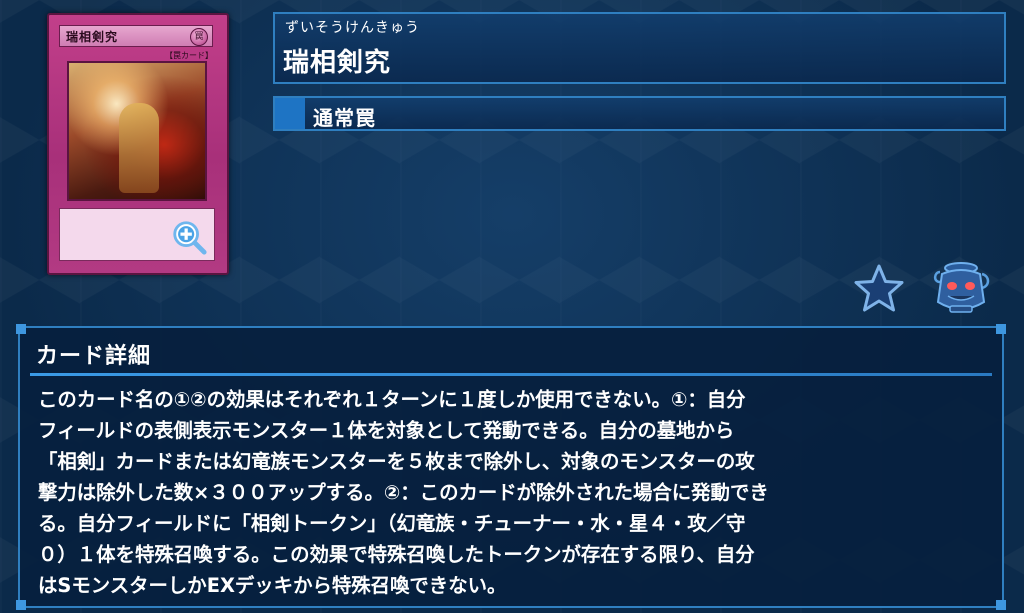  I want to click on card-name-title: 瑞相剣究, so click(337, 63).